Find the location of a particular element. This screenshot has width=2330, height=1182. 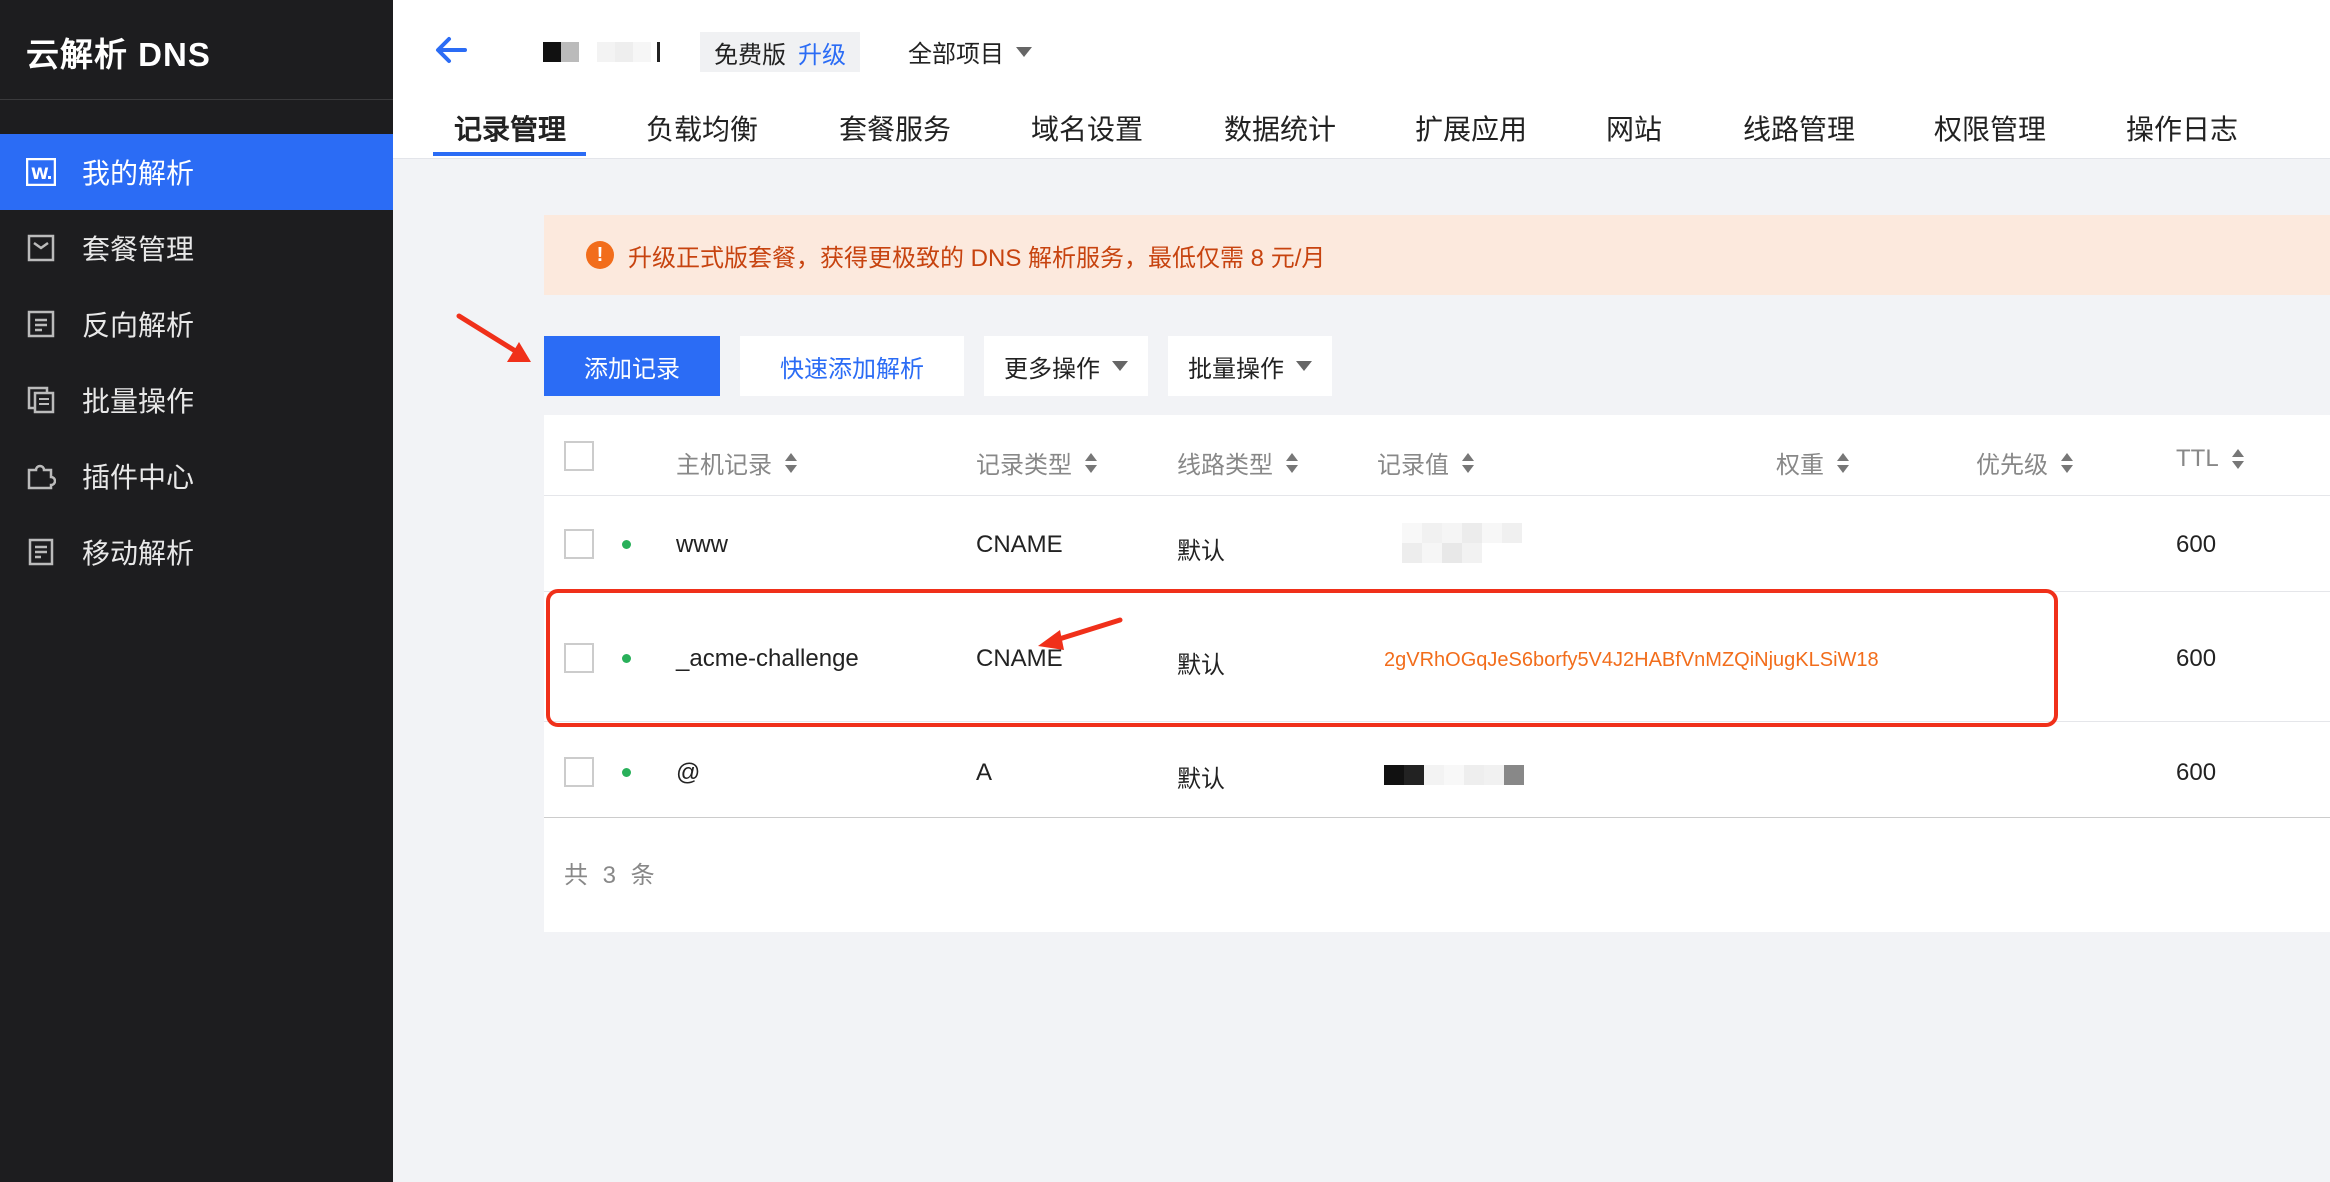

info-icon: ! is located at coordinates (600, 255).